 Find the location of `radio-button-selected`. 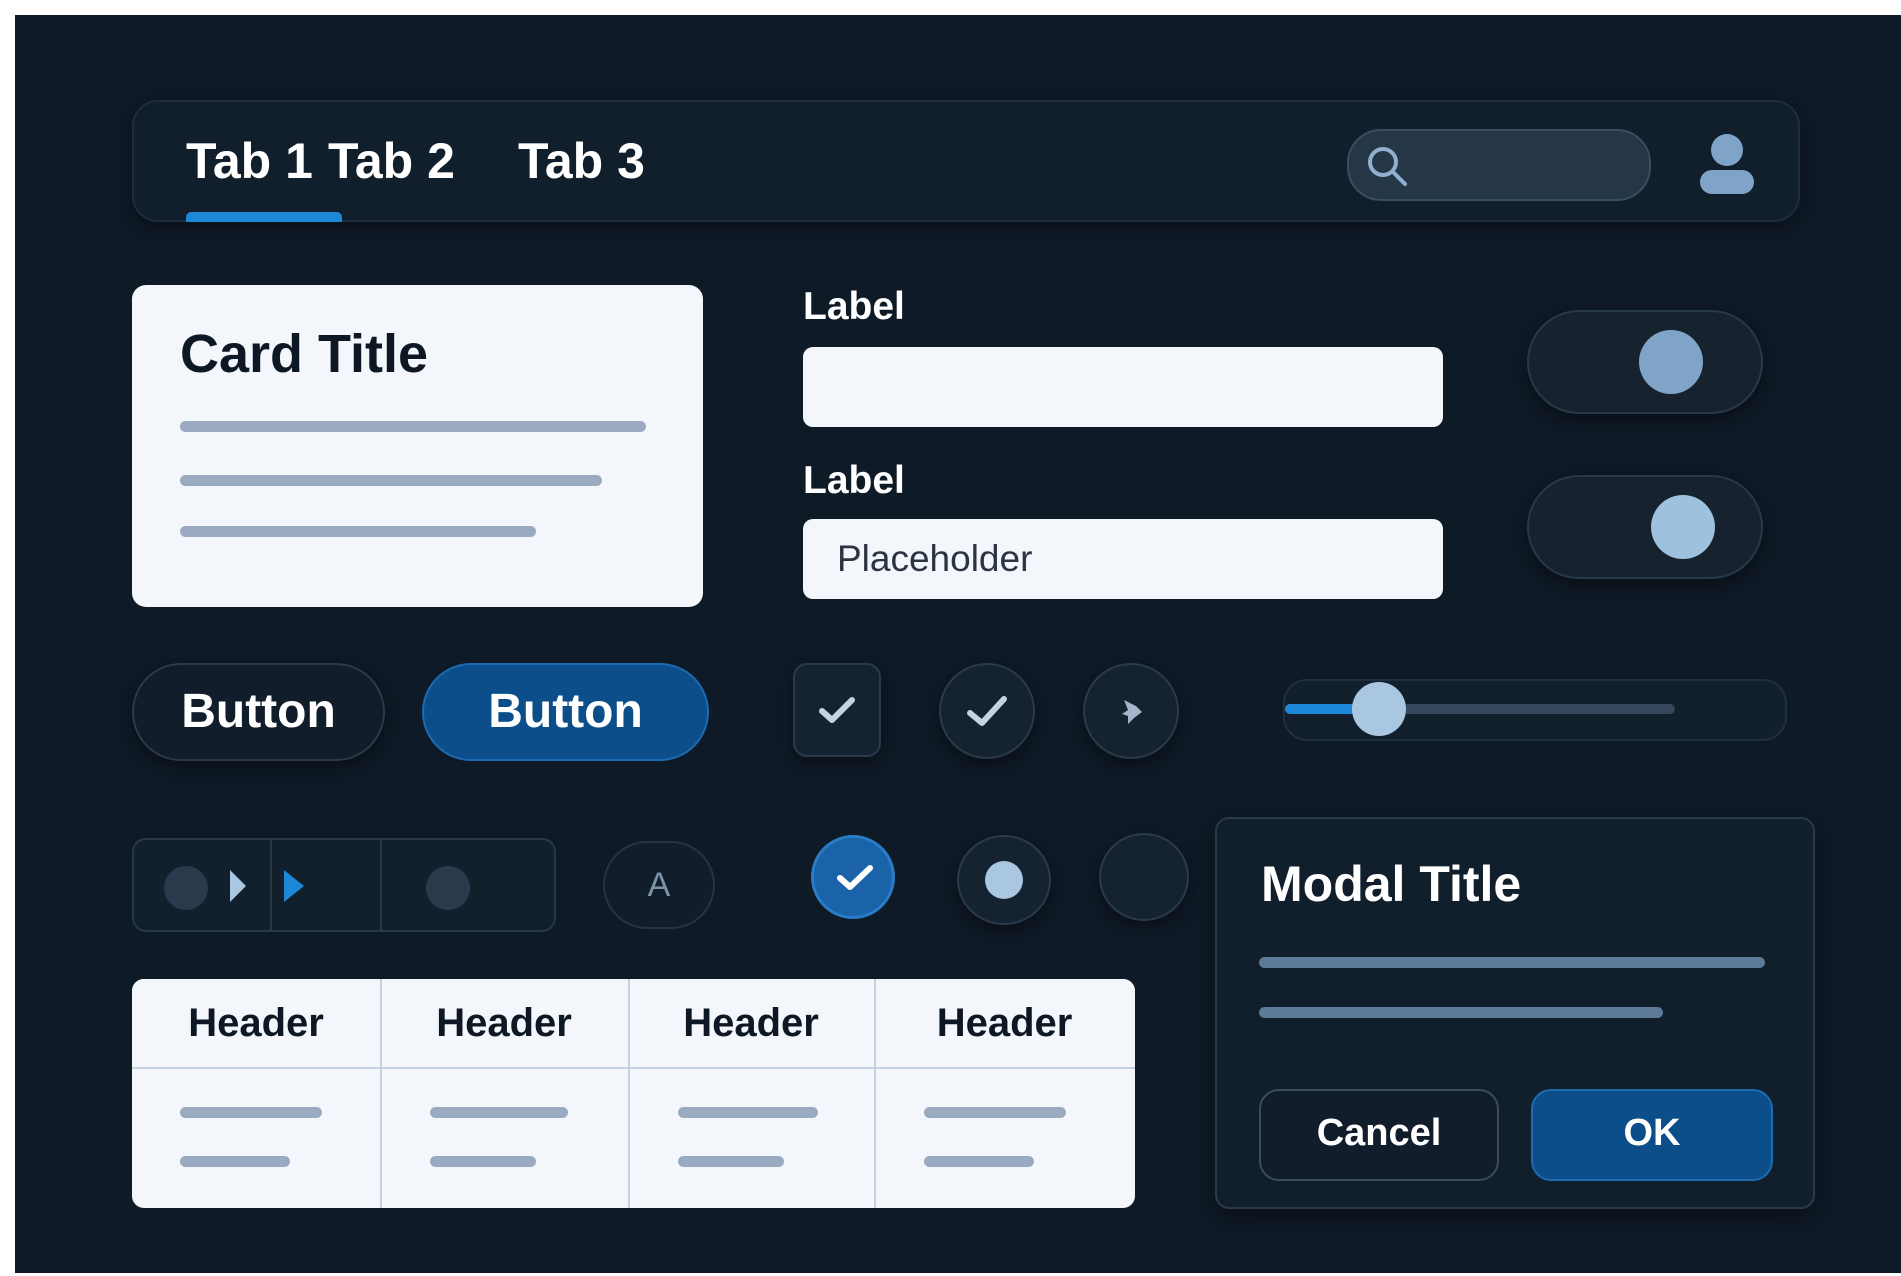

radio-button-selected is located at coordinates (1004, 880).